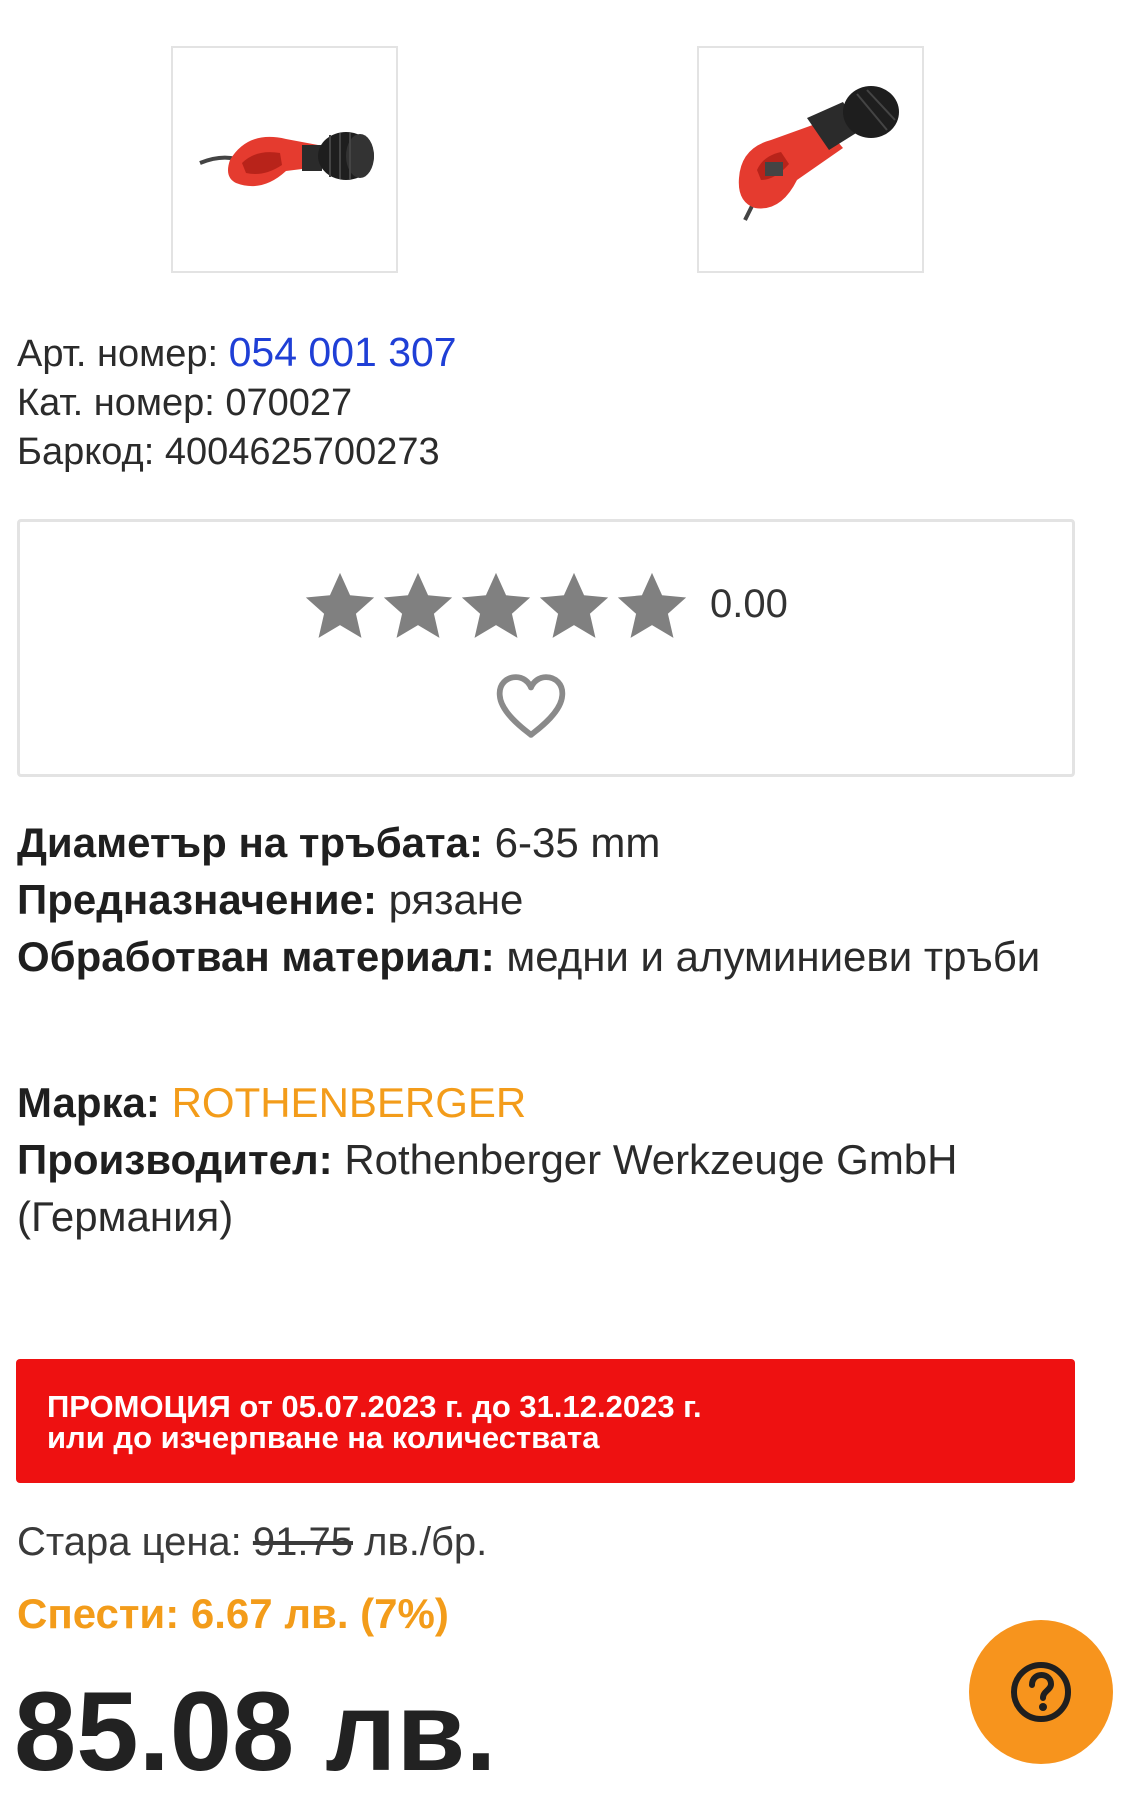 This screenshot has height=1794, width=1144. What do you see at coordinates (256, 956) in the screenshot?
I see `spec-label: Обработван материал:` at bounding box center [256, 956].